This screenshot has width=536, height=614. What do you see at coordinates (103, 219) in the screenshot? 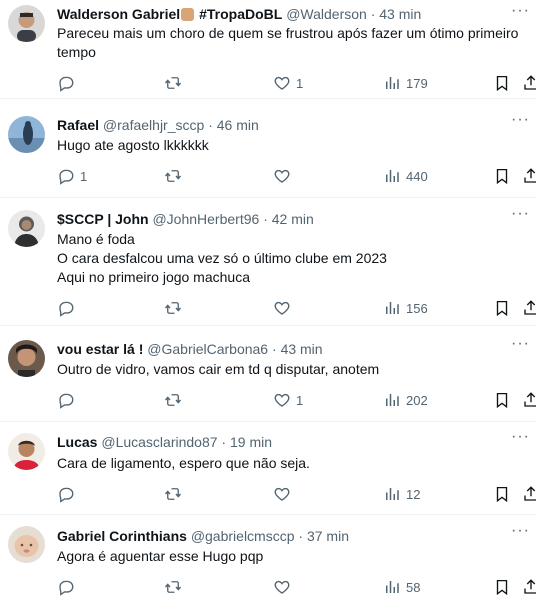
I see `display-name: $SCCP | John` at bounding box center [103, 219].